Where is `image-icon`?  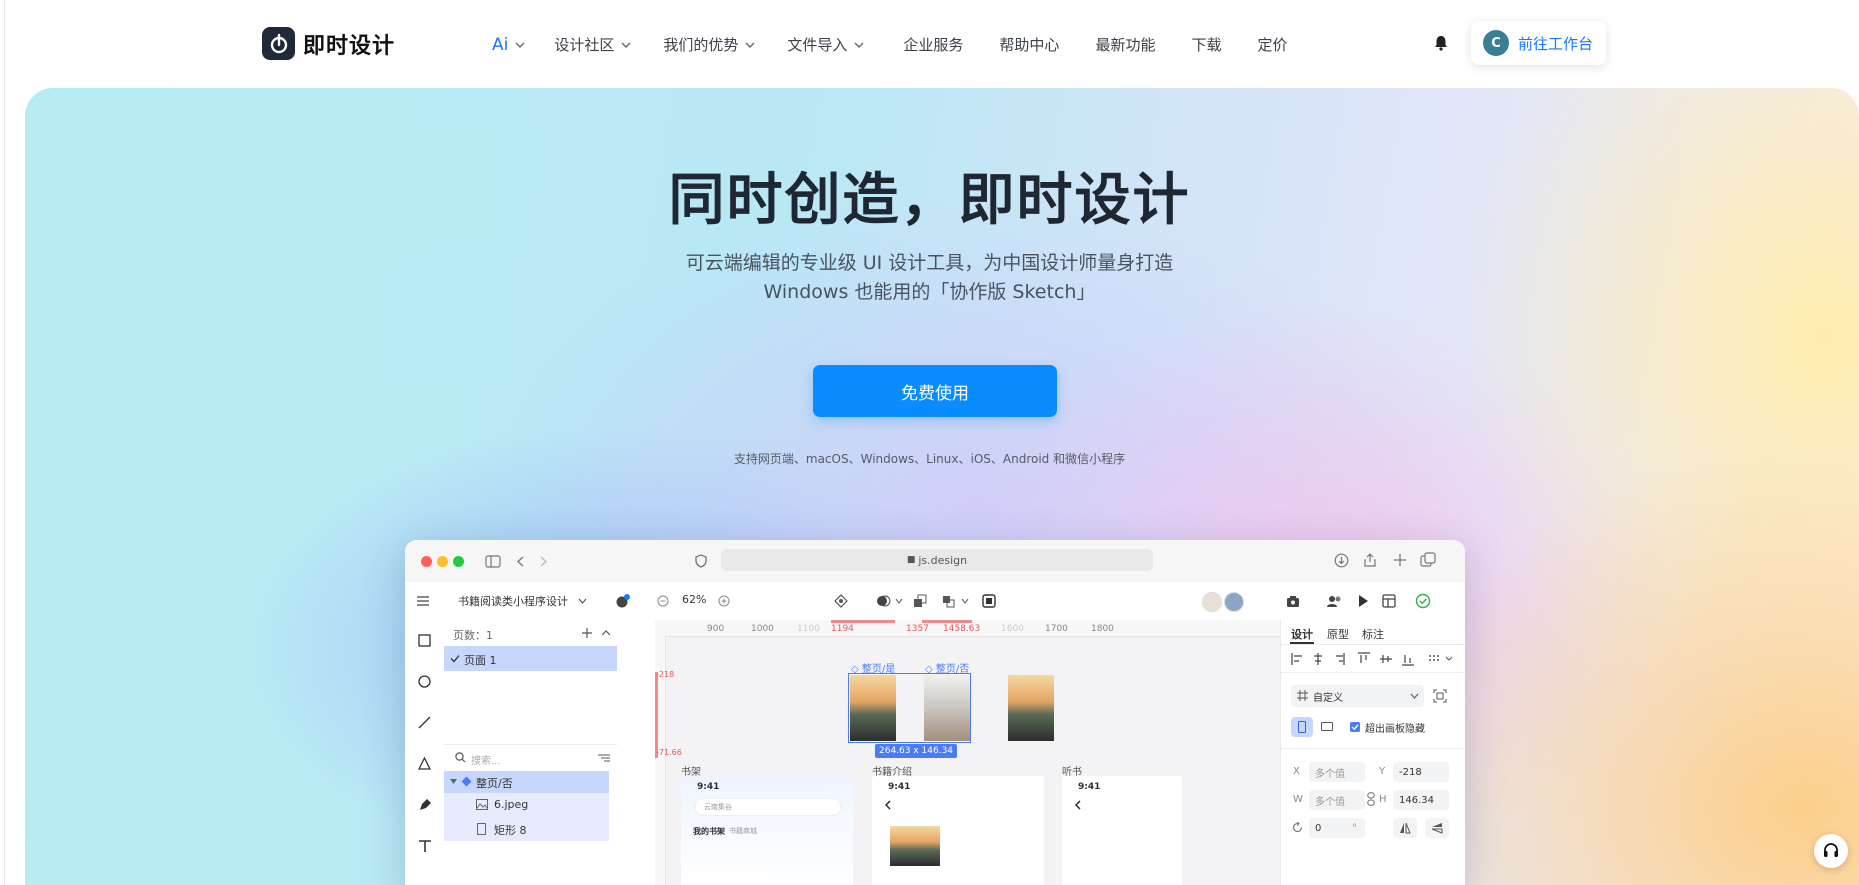 image-icon is located at coordinates (482, 804).